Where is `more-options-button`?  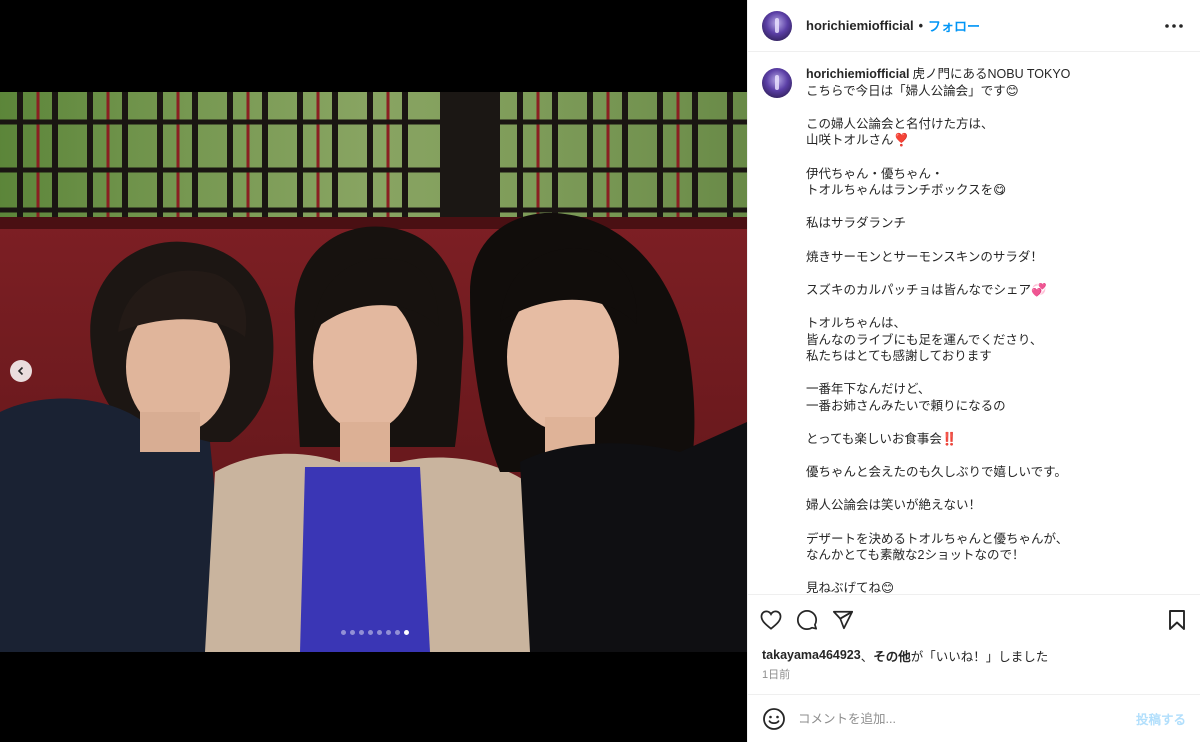 more-options-button is located at coordinates (1174, 26).